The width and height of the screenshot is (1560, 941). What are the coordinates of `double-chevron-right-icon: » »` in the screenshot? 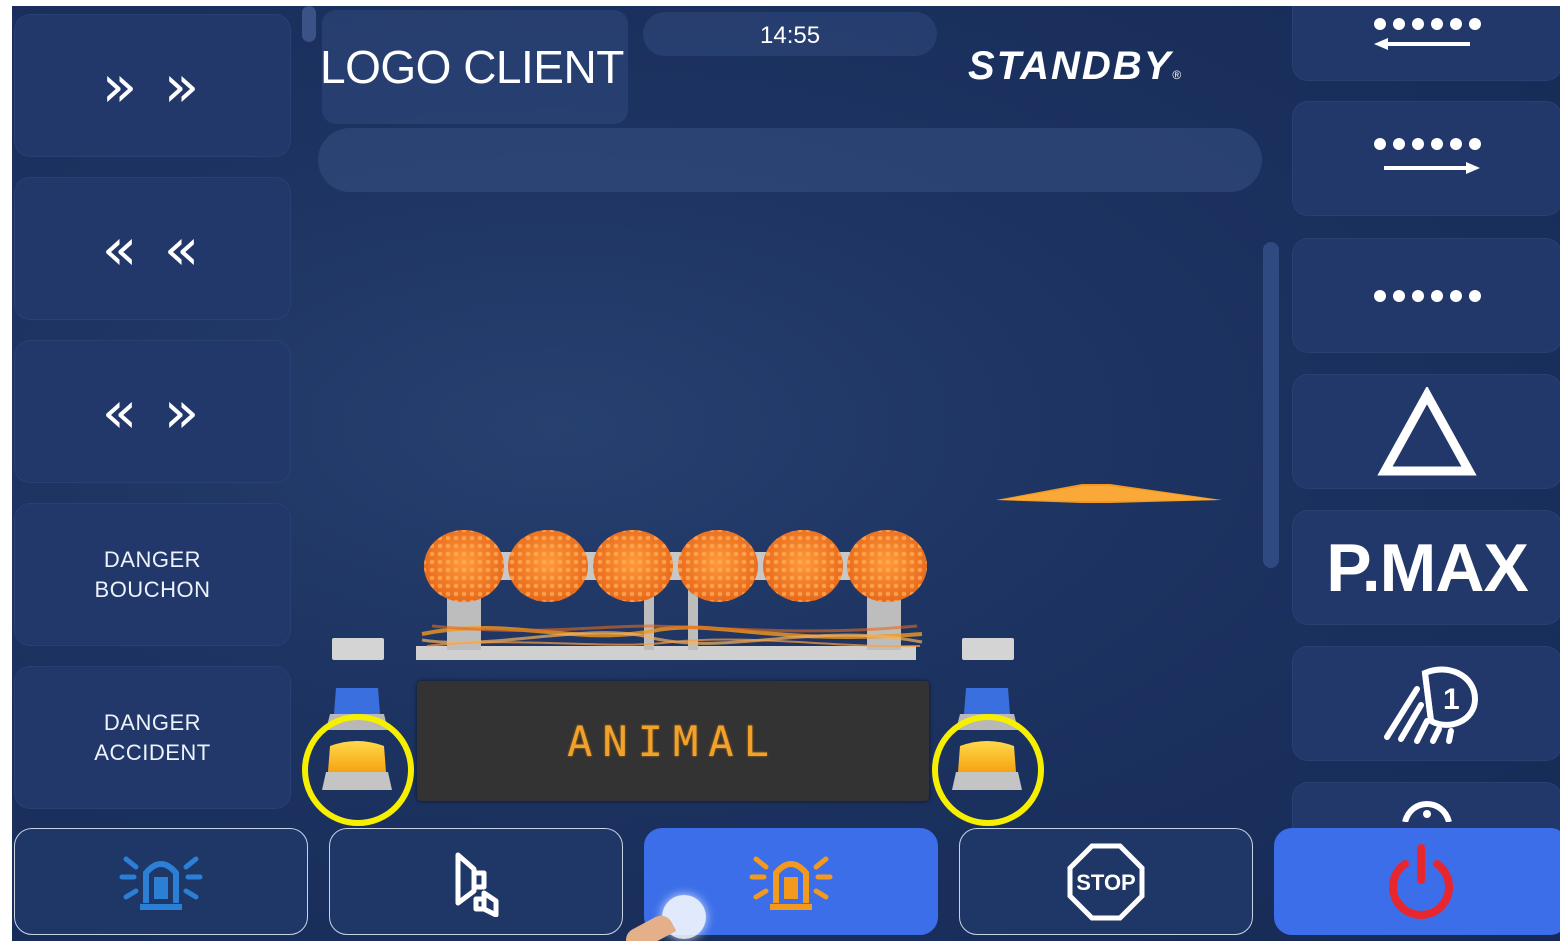 It's located at (152, 85).